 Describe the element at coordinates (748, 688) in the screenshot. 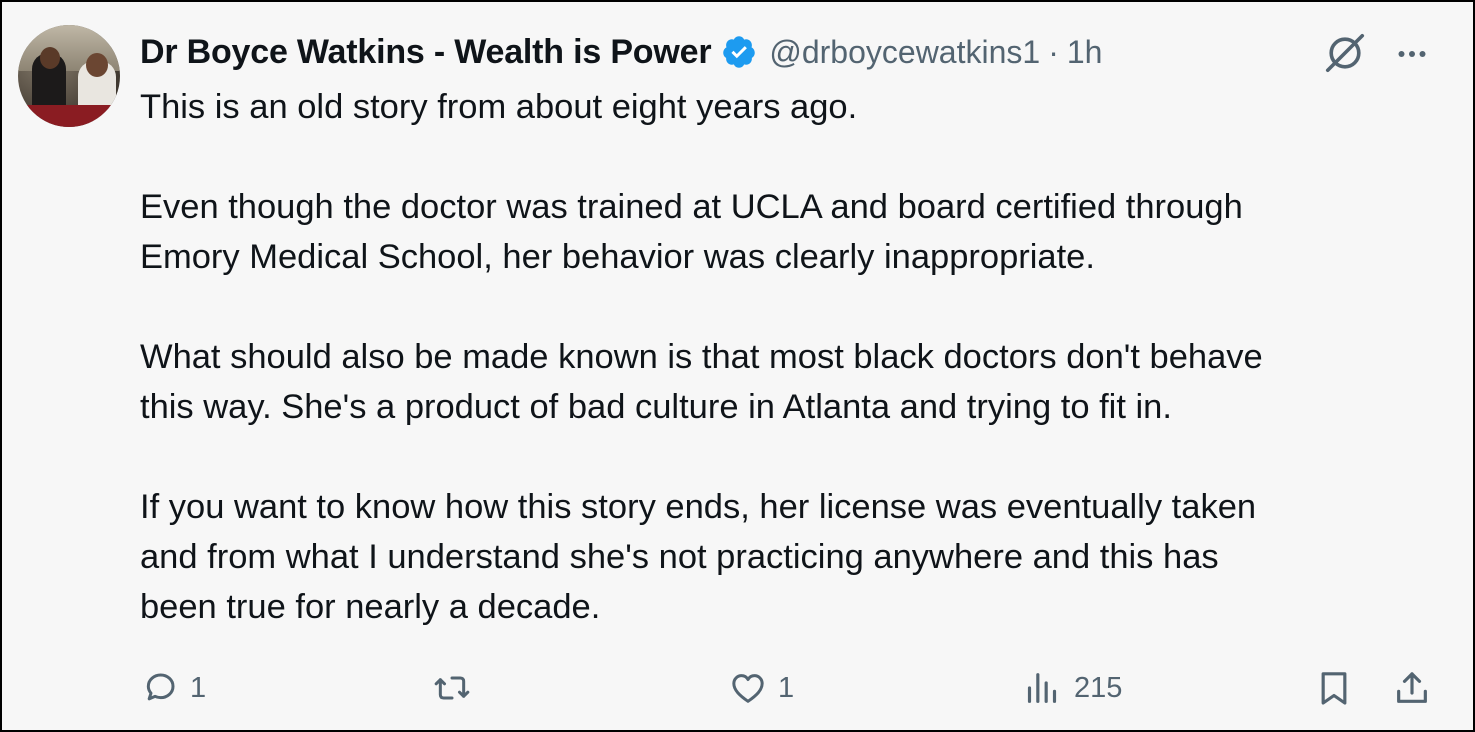

I see `heart-icon` at that location.